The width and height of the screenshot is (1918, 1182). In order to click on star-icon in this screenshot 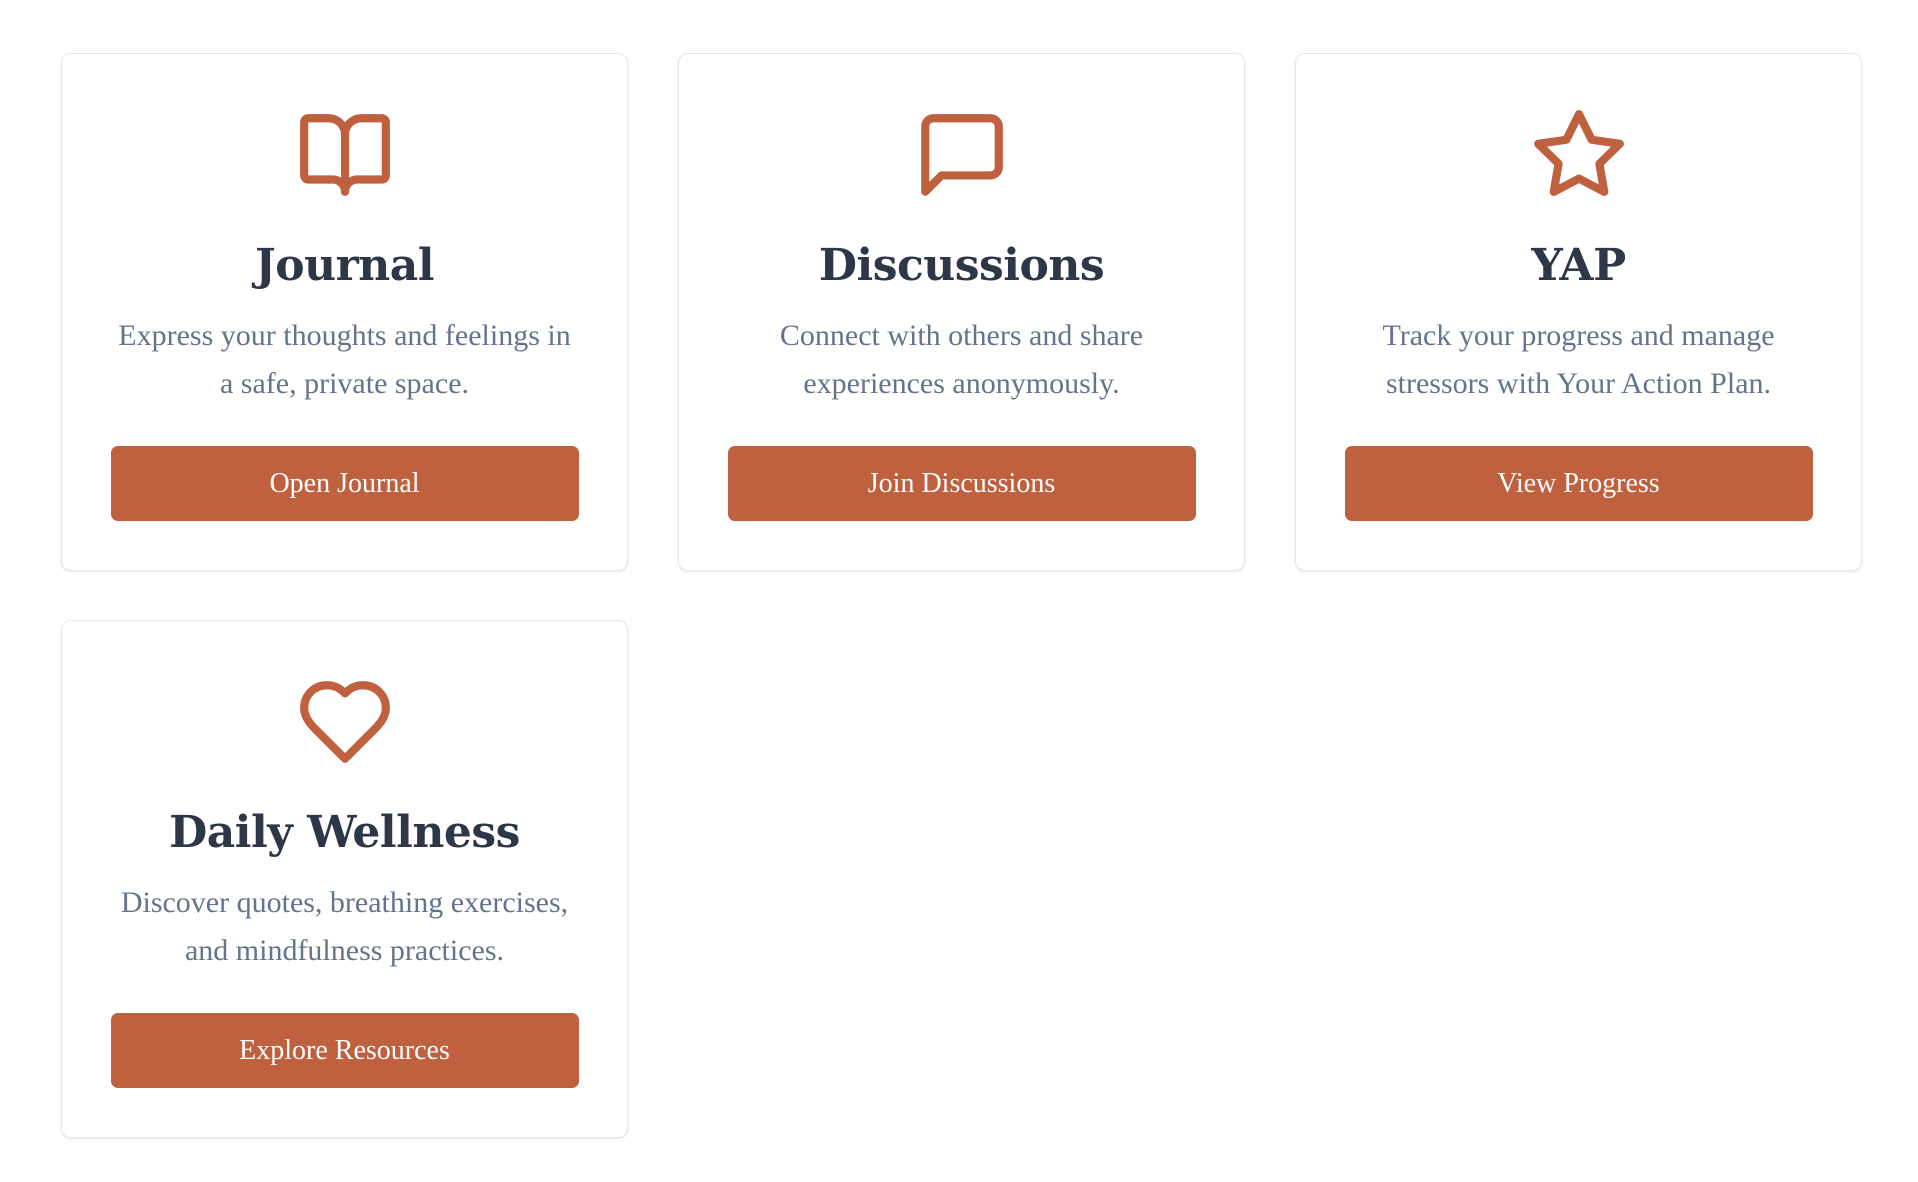, I will do `click(1579, 155)`.